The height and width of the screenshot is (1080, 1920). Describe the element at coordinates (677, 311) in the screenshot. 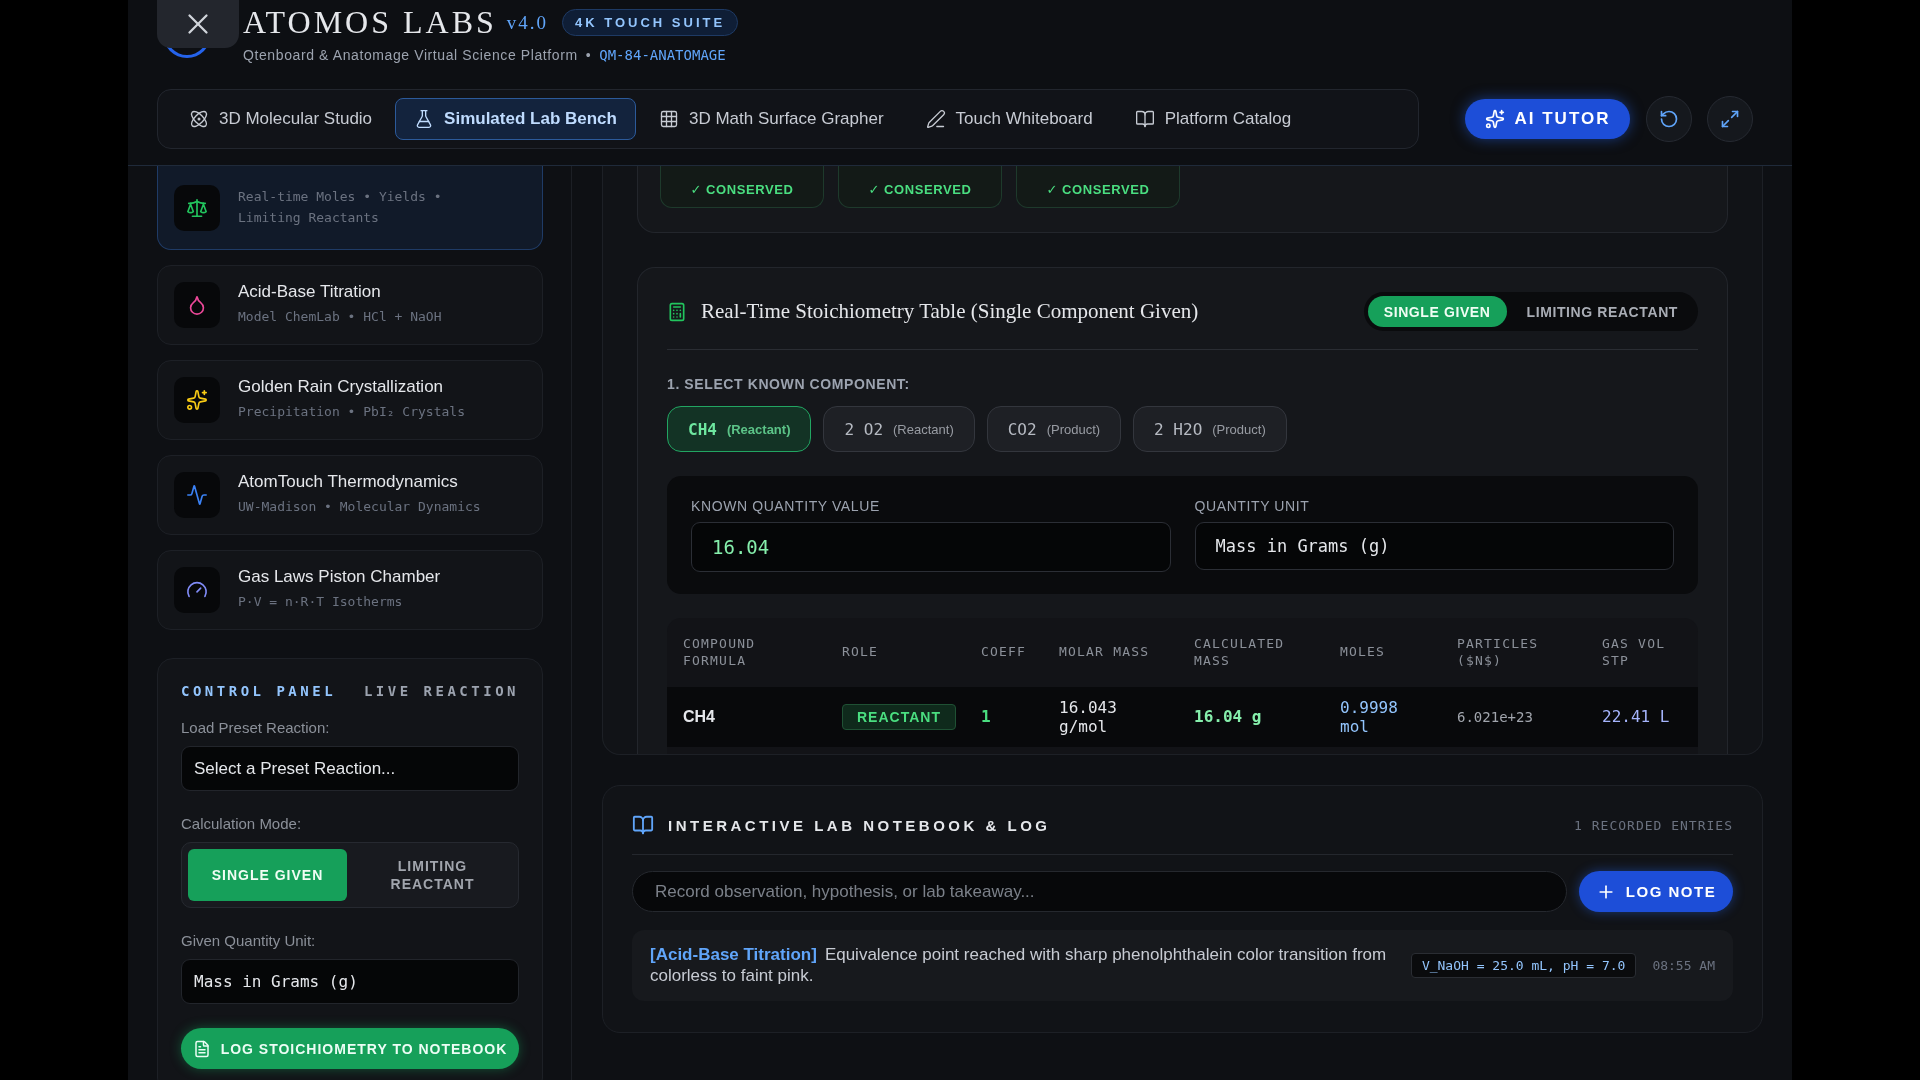

I see `calculator-icon` at that location.